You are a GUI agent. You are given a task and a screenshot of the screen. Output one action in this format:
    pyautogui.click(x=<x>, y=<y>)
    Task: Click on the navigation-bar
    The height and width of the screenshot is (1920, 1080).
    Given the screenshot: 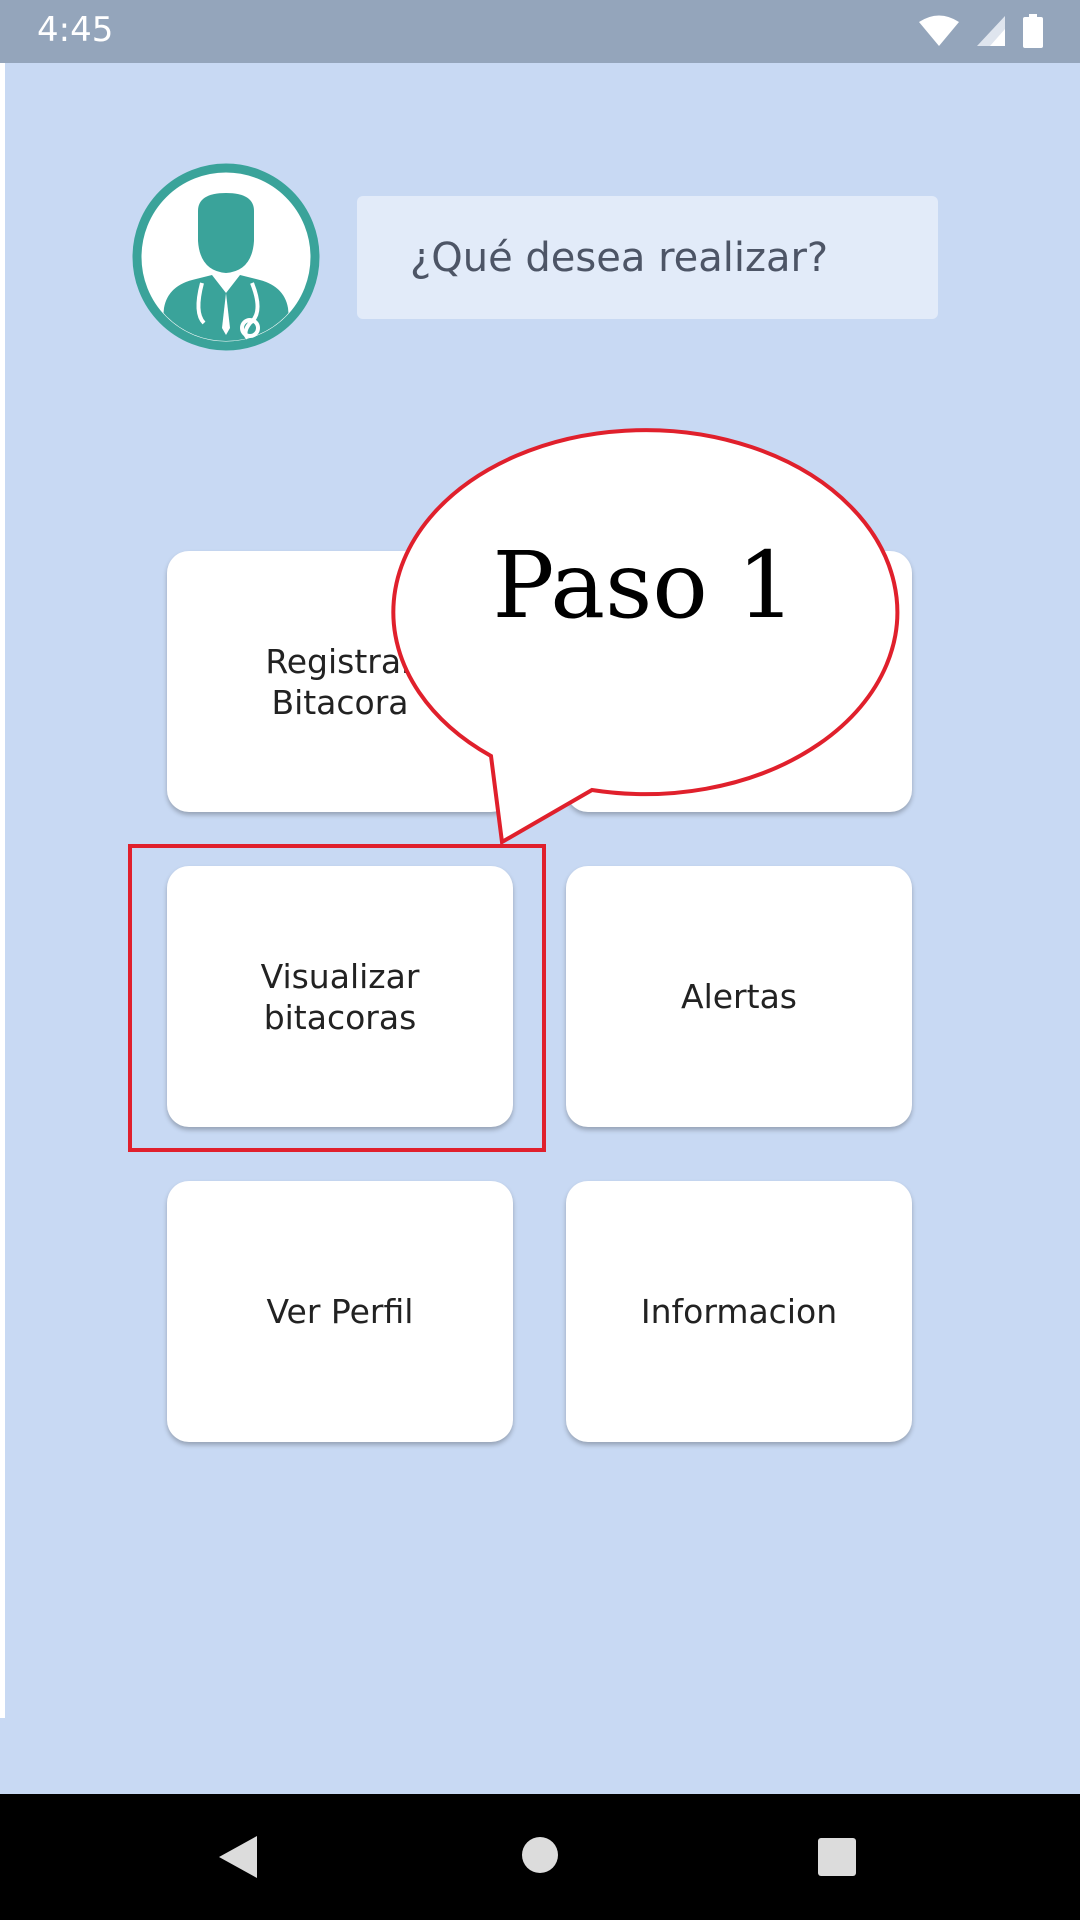 What is the action you would take?
    pyautogui.click(x=540, y=1857)
    